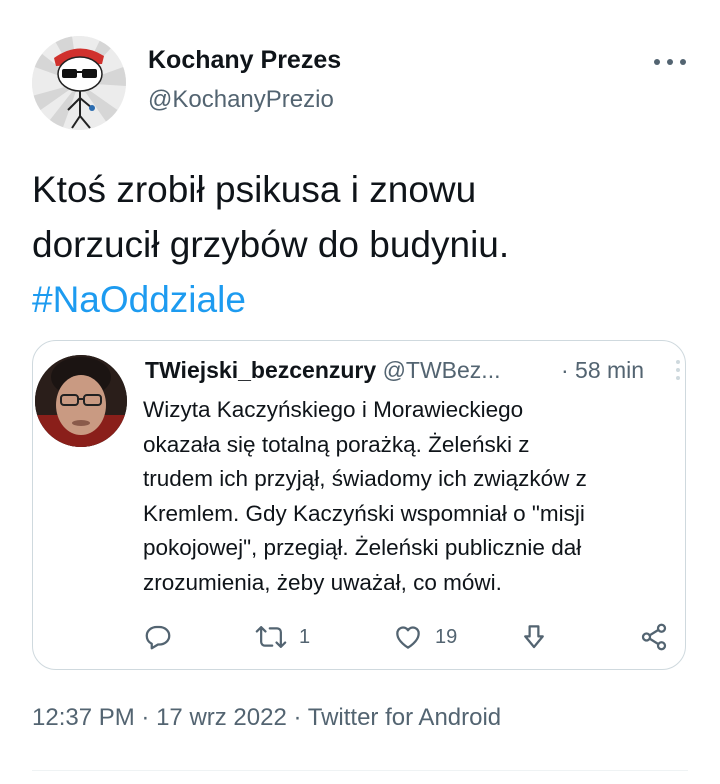  I want to click on tweet-source: Twitter for Android, so click(404, 717).